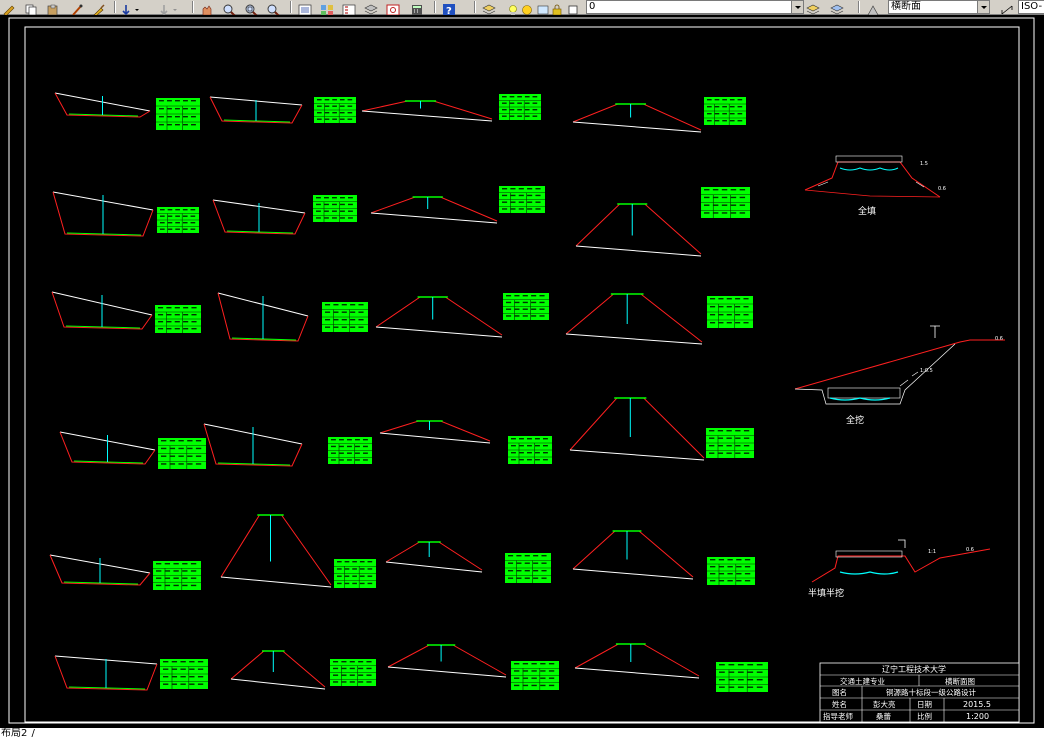  I want to click on toolbar-separator, so click(859, 7).